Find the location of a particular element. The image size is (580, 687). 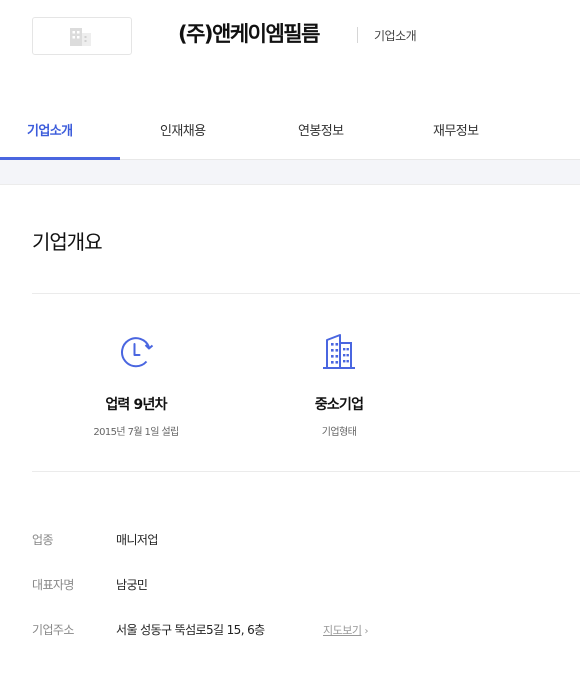

map-link: 지도보기 › is located at coordinates (345, 630).